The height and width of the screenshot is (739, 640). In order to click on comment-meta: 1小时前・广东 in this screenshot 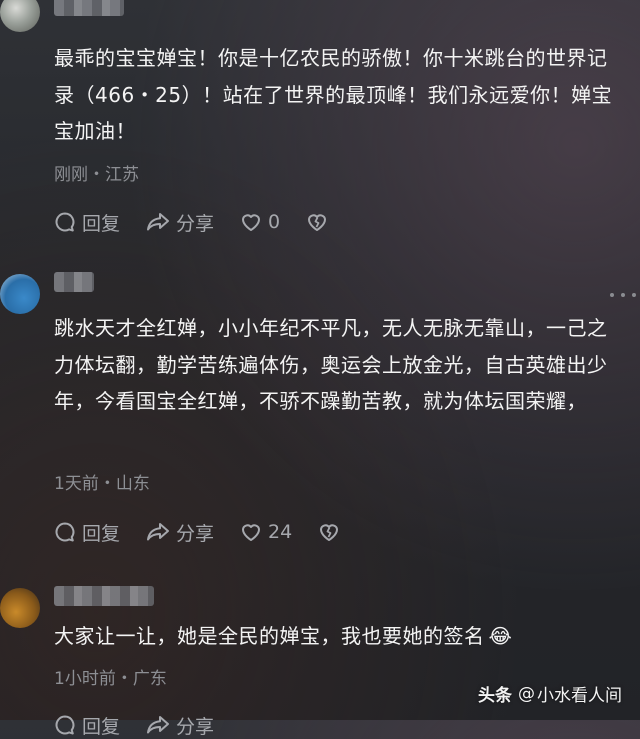, I will do `click(110, 676)`.